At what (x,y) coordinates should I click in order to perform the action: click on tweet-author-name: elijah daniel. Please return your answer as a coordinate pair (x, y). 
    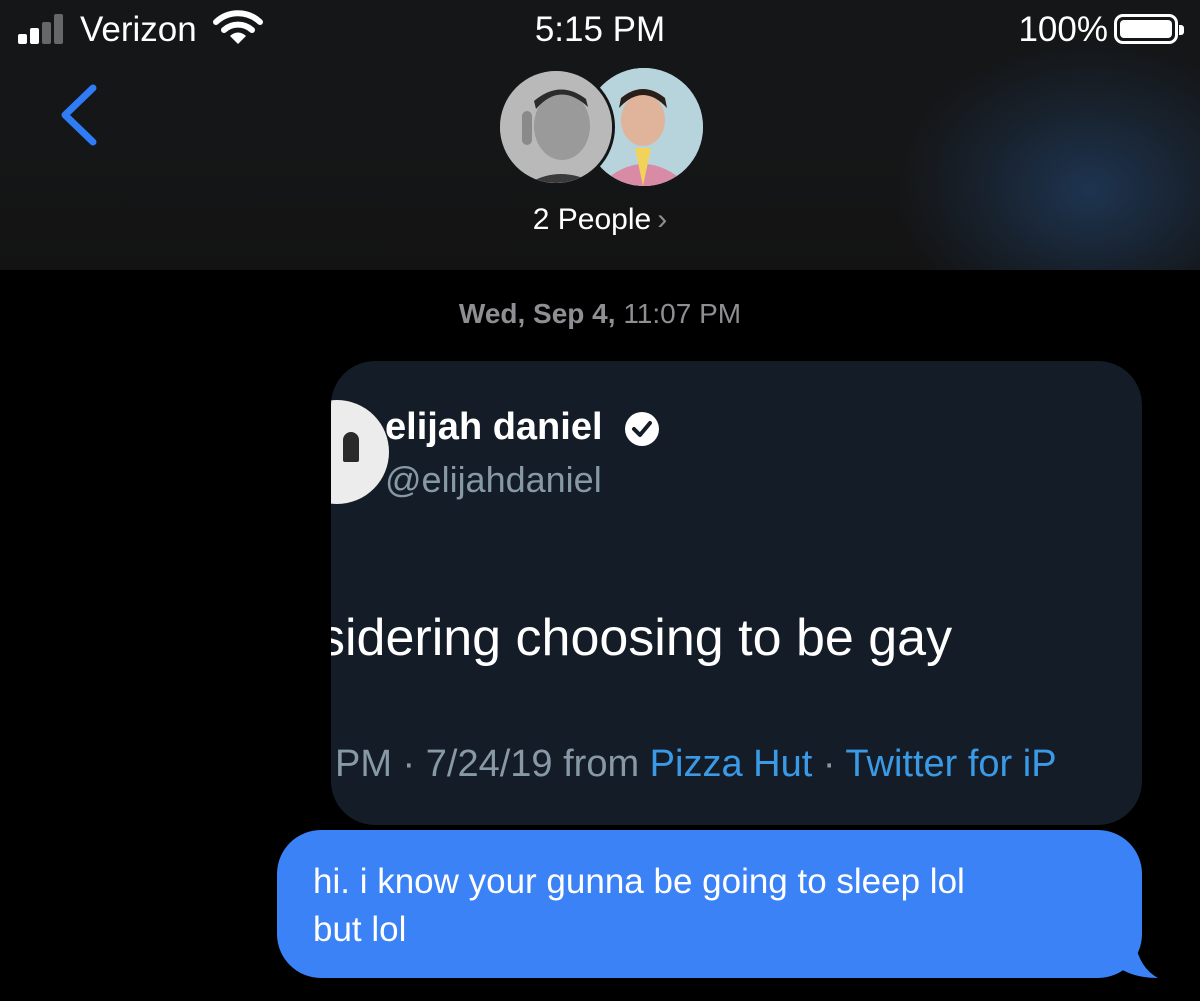
    Looking at the image, I should click on (523, 427).